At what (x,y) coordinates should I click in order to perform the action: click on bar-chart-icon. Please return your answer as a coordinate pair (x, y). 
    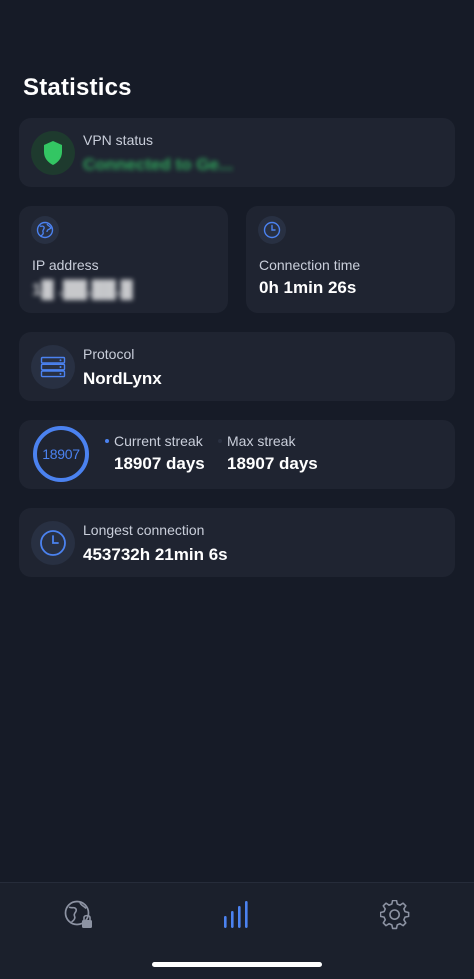
    Looking at the image, I should click on (236, 914).